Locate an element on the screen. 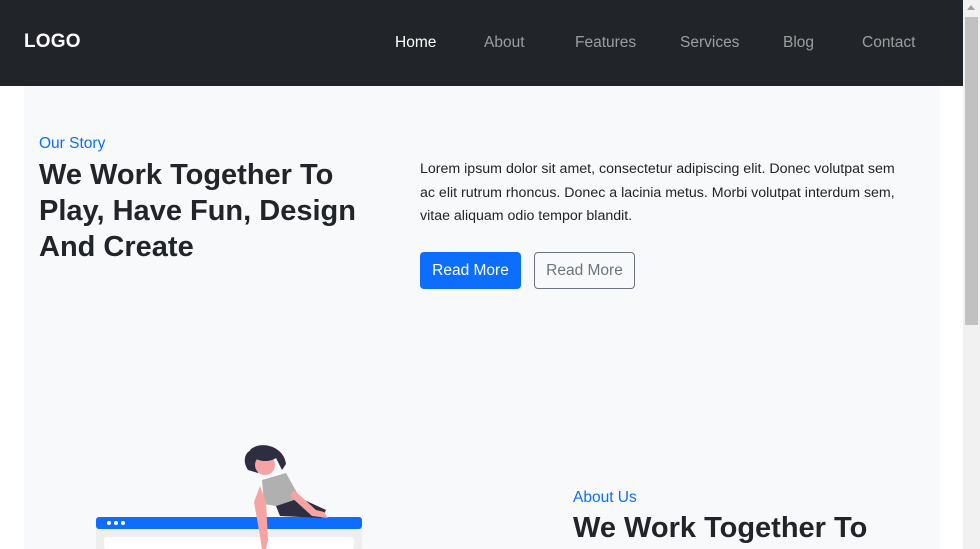  hero-title-line: And Create is located at coordinates (116, 247).